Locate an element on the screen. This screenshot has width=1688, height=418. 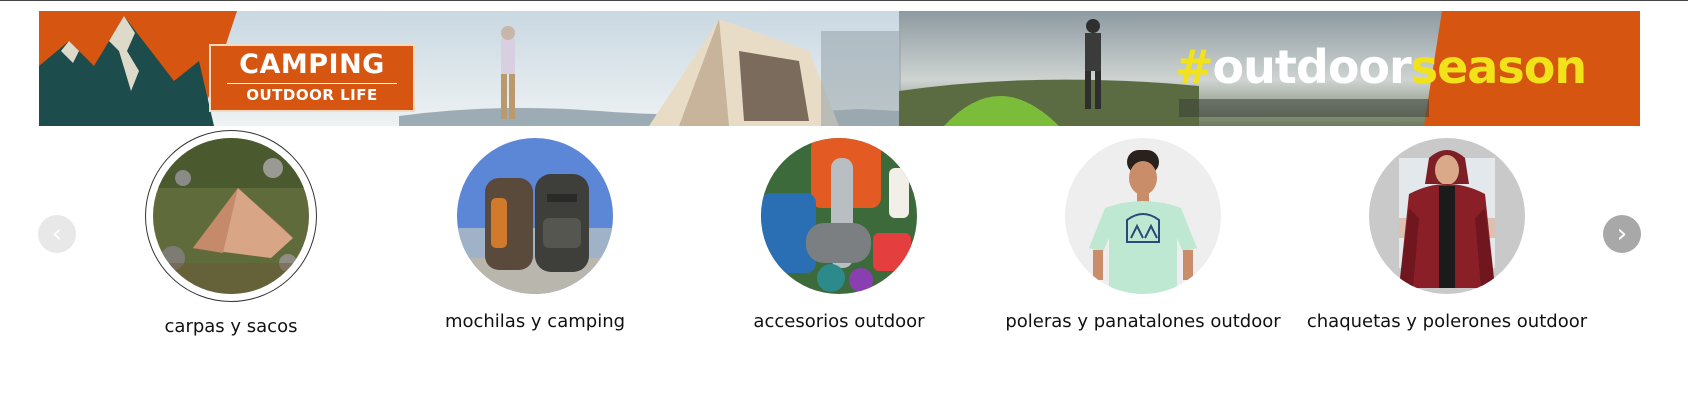
category-label: chaquetas y polerones outdoor is located at coordinates (1447, 321).